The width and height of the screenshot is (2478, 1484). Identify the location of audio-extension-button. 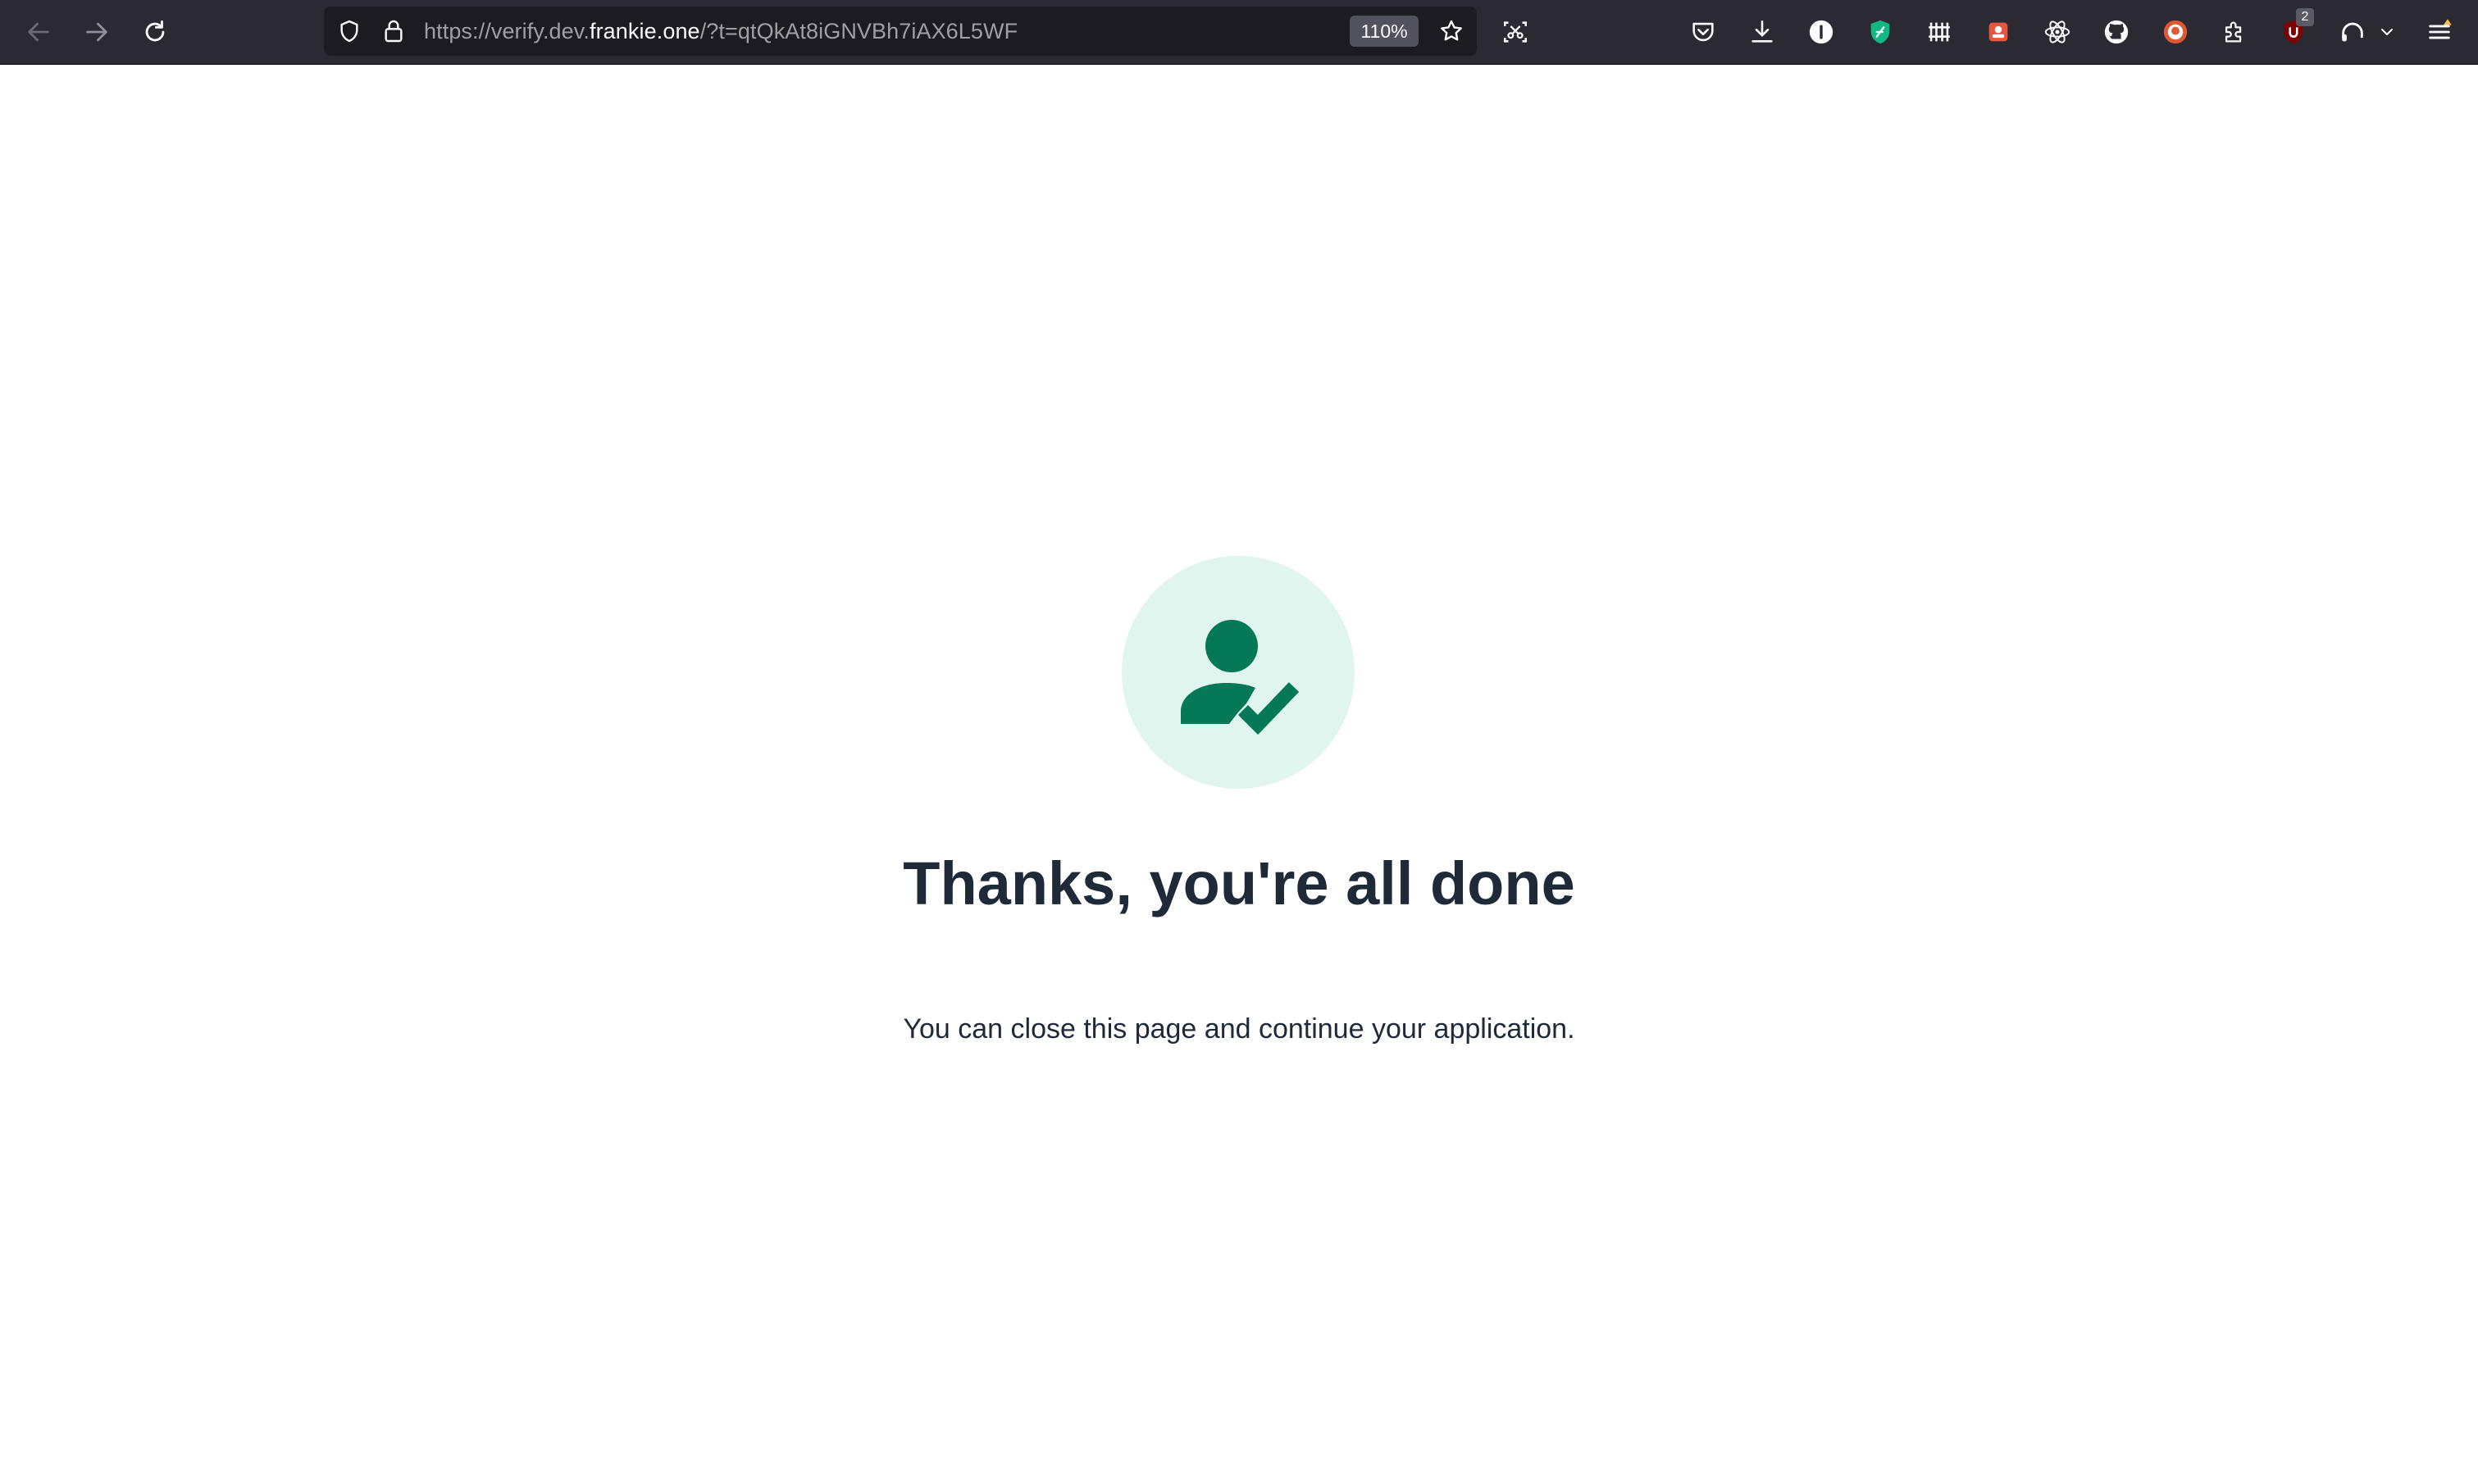
(2352, 32).